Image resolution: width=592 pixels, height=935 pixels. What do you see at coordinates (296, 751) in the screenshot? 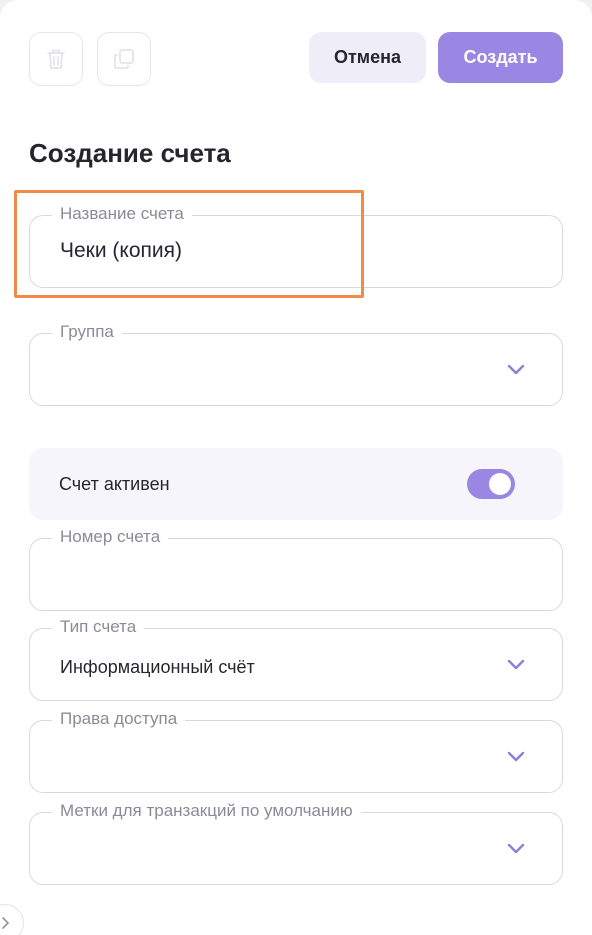
I see `access-rights-select: Права доступа` at bounding box center [296, 751].